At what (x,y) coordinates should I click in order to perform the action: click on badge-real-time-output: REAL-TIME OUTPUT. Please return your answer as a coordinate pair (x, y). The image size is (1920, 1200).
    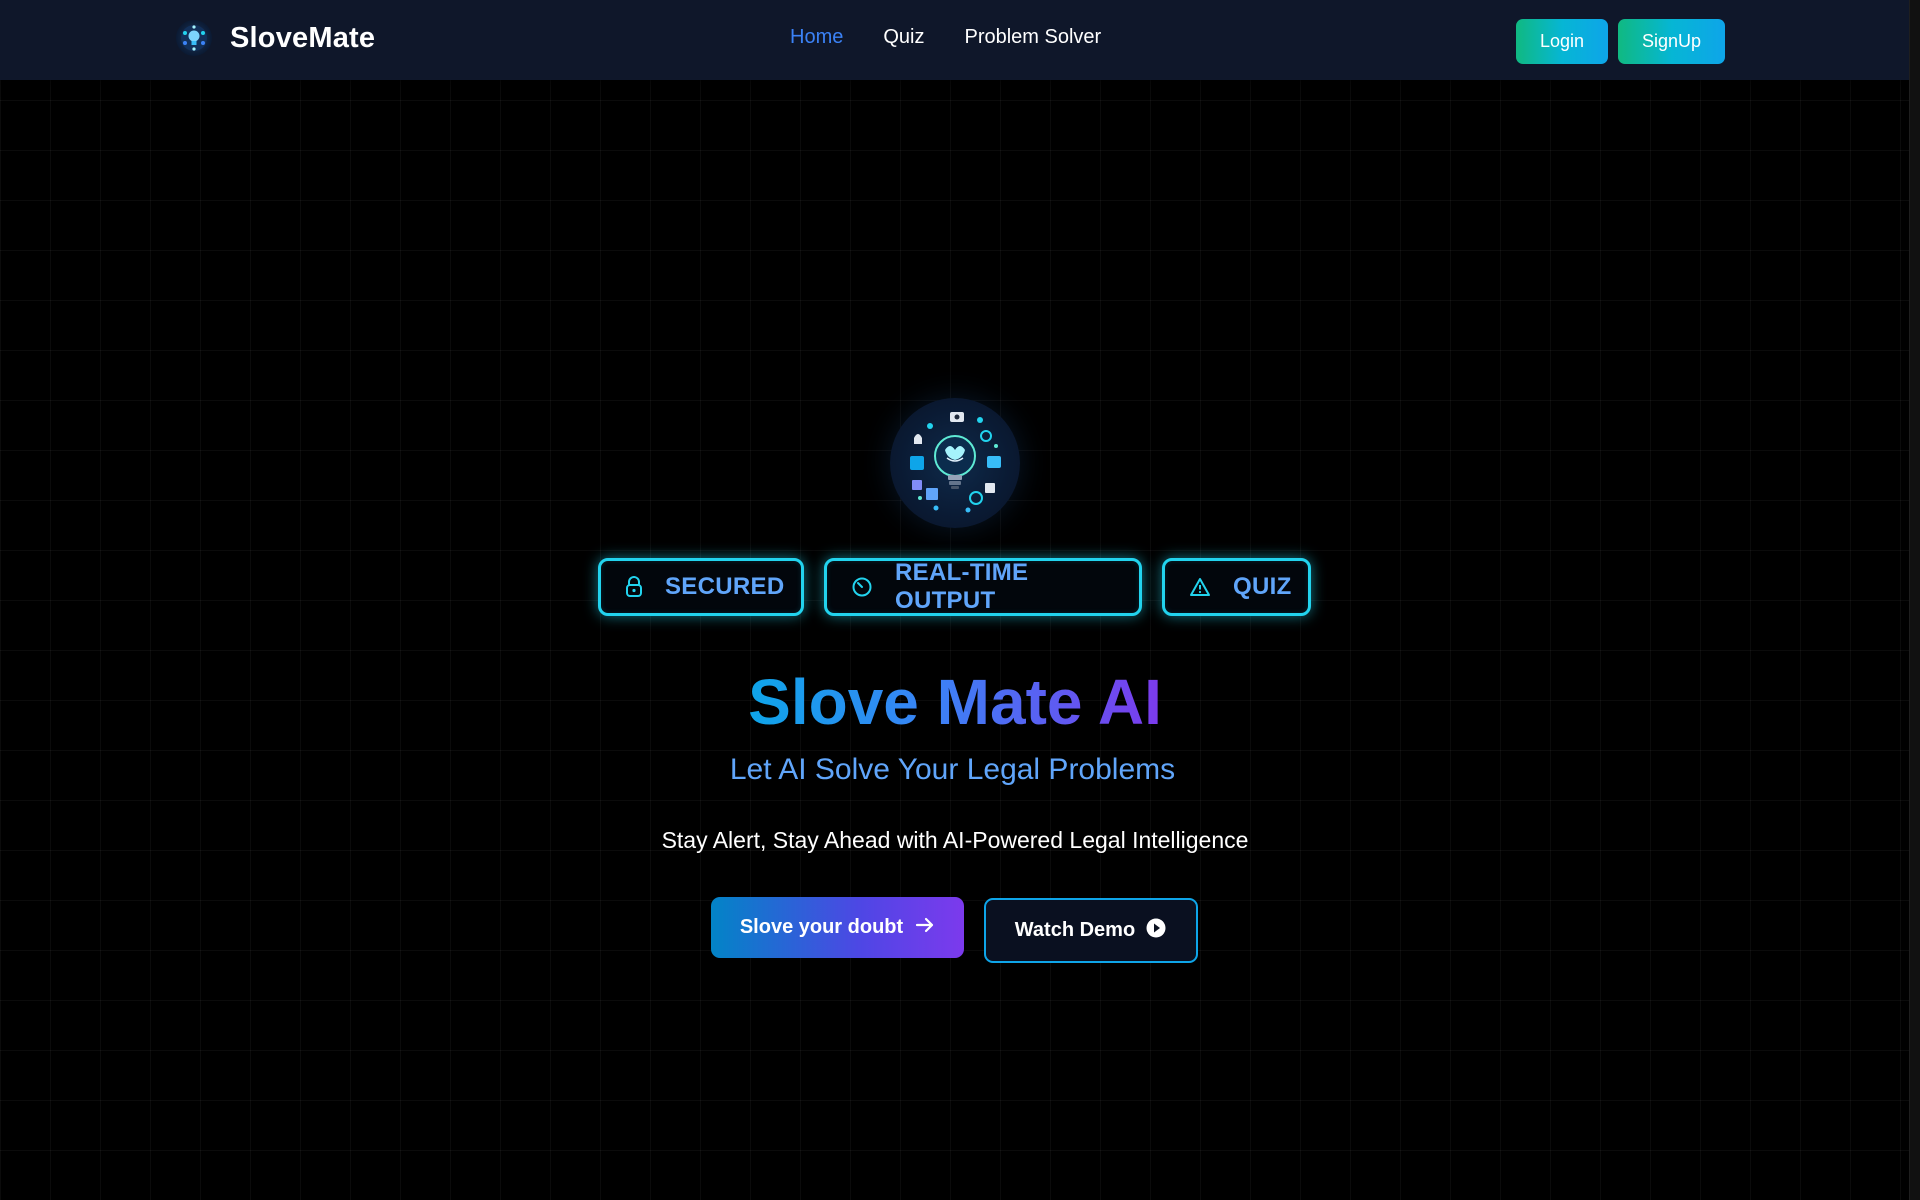
    Looking at the image, I should click on (983, 587).